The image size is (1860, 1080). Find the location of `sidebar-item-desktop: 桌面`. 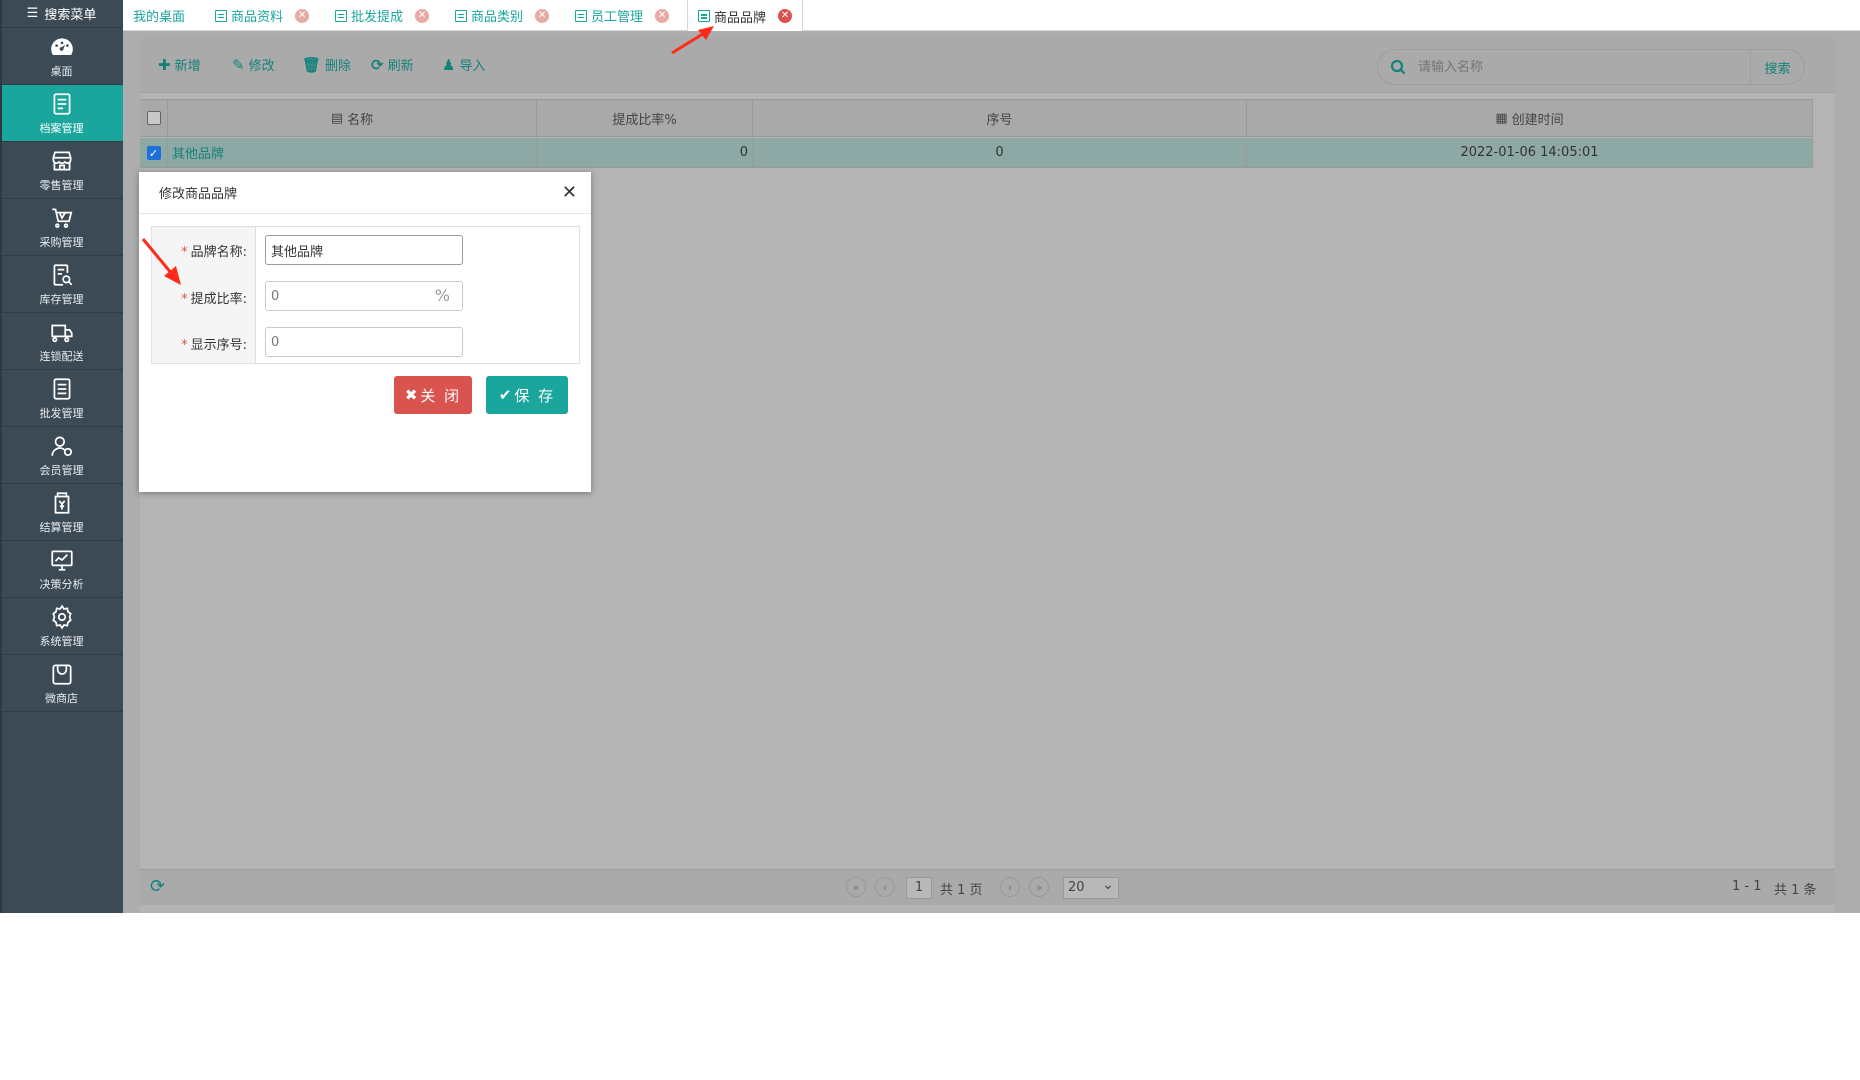

sidebar-item-desktop: 桌面 is located at coordinates (61, 56).